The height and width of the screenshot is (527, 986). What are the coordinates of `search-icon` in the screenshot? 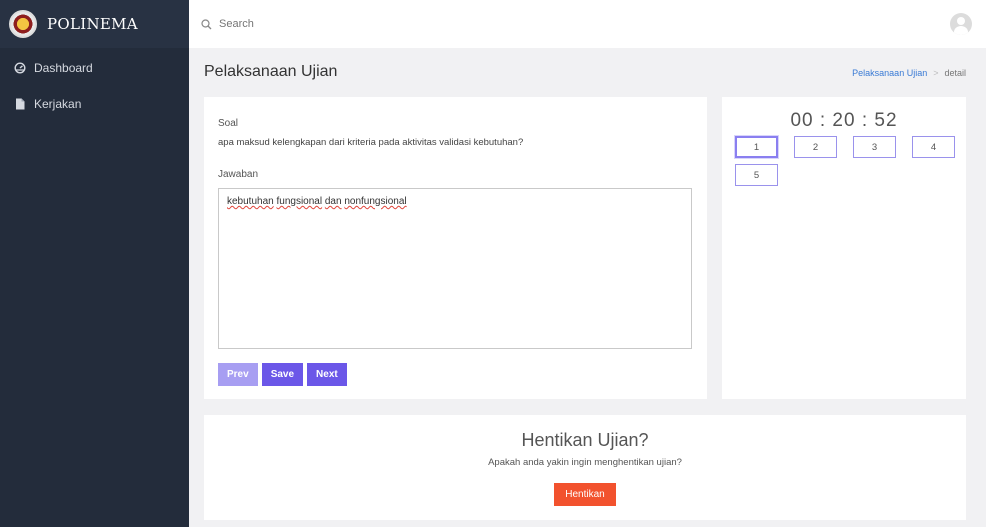 It's located at (206, 23).